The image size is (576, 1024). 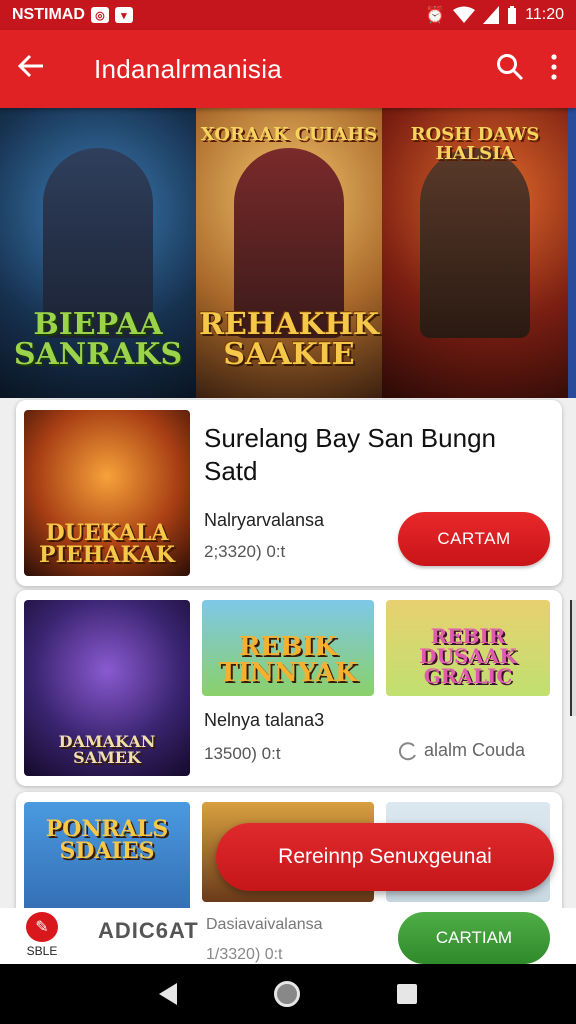 I want to click on card-title: Surelang Bay San Bungn Satd, so click(x=350, y=455).